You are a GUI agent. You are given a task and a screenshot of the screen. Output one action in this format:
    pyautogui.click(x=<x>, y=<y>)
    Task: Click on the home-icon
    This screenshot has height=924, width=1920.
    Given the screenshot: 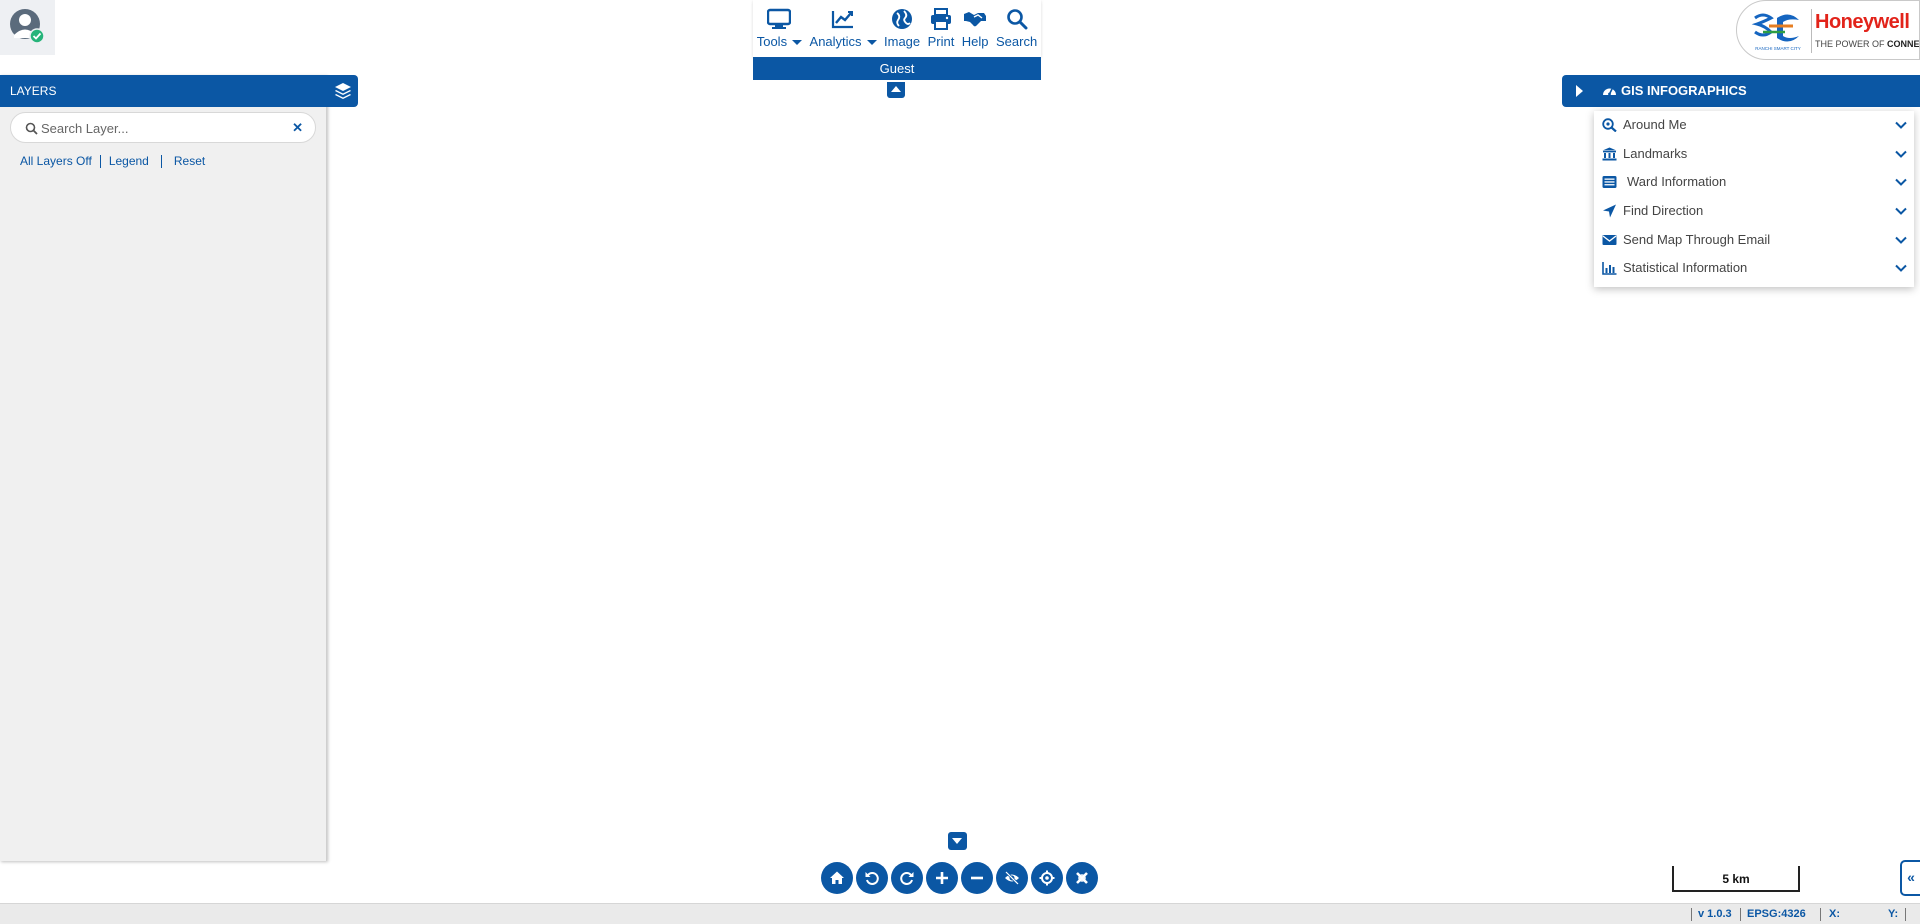 What is the action you would take?
    pyautogui.click(x=837, y=877)
    